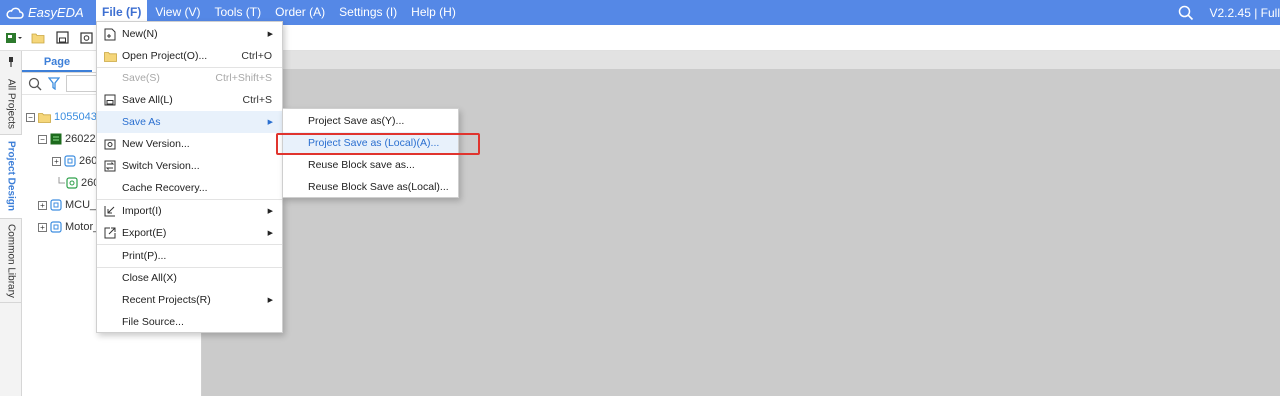 Image resolution: width=1280 pixels, height=396 pixels. What do you see at coordinates (189, 100) in the screenshot?
I see `menu-item-save-all: Save All(L) Ctrl+S` at bounding box center [189, 100].